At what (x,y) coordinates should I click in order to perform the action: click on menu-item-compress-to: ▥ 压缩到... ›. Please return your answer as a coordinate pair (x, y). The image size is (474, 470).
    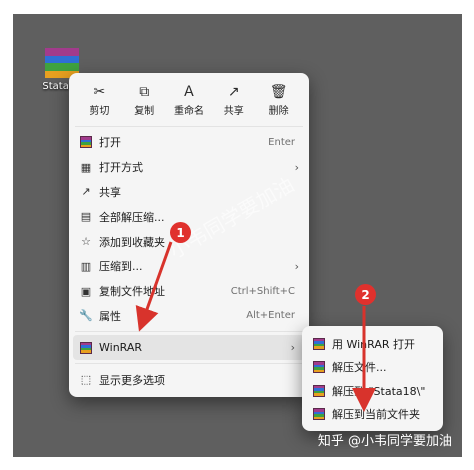
    Looking at the image, I should click on (189, 266).